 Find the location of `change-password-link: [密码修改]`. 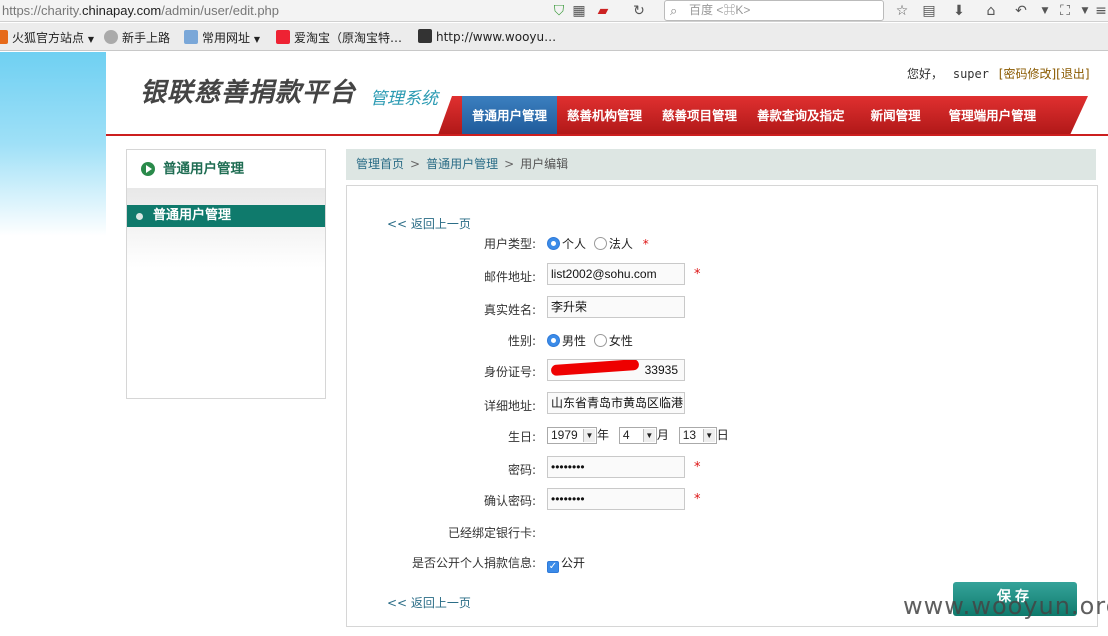

change-password-link: [密码修改] is located at coordinates (1027, 74).